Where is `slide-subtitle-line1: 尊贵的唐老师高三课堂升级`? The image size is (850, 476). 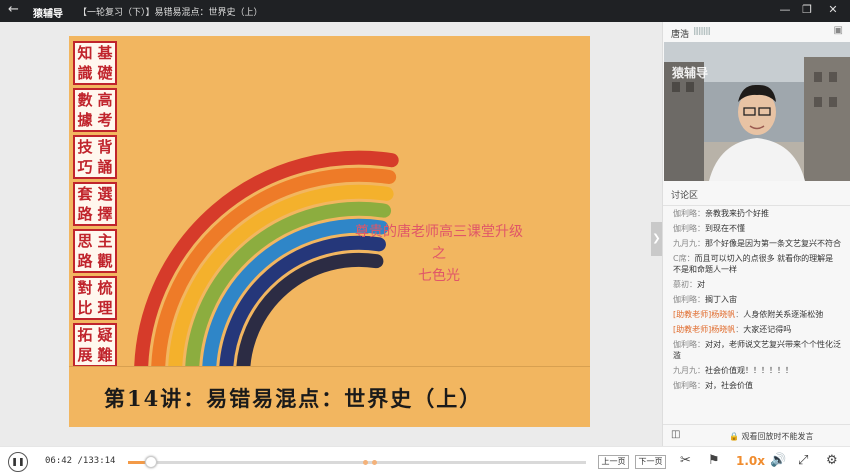
slide-subtitle-line1: 尊贵的唐老师高三课堂升级 is located at coordinates (439, 232).